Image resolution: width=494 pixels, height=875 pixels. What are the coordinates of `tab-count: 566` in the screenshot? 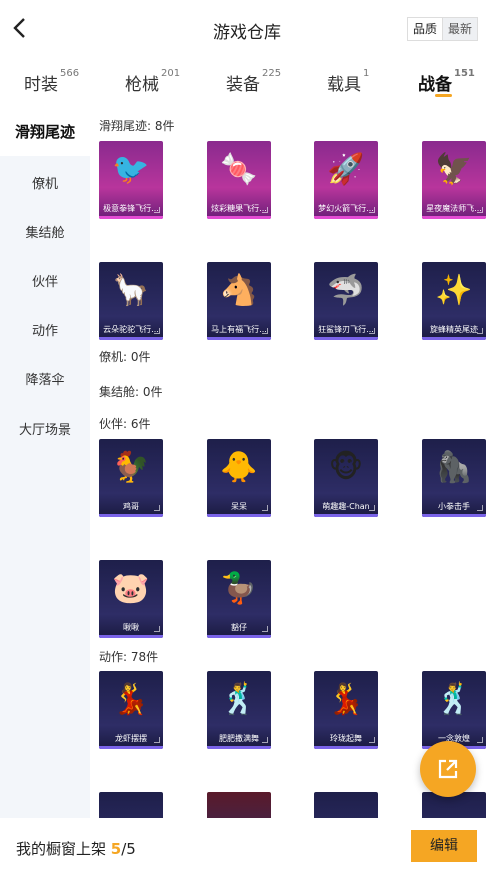 It's located at (70, 73).